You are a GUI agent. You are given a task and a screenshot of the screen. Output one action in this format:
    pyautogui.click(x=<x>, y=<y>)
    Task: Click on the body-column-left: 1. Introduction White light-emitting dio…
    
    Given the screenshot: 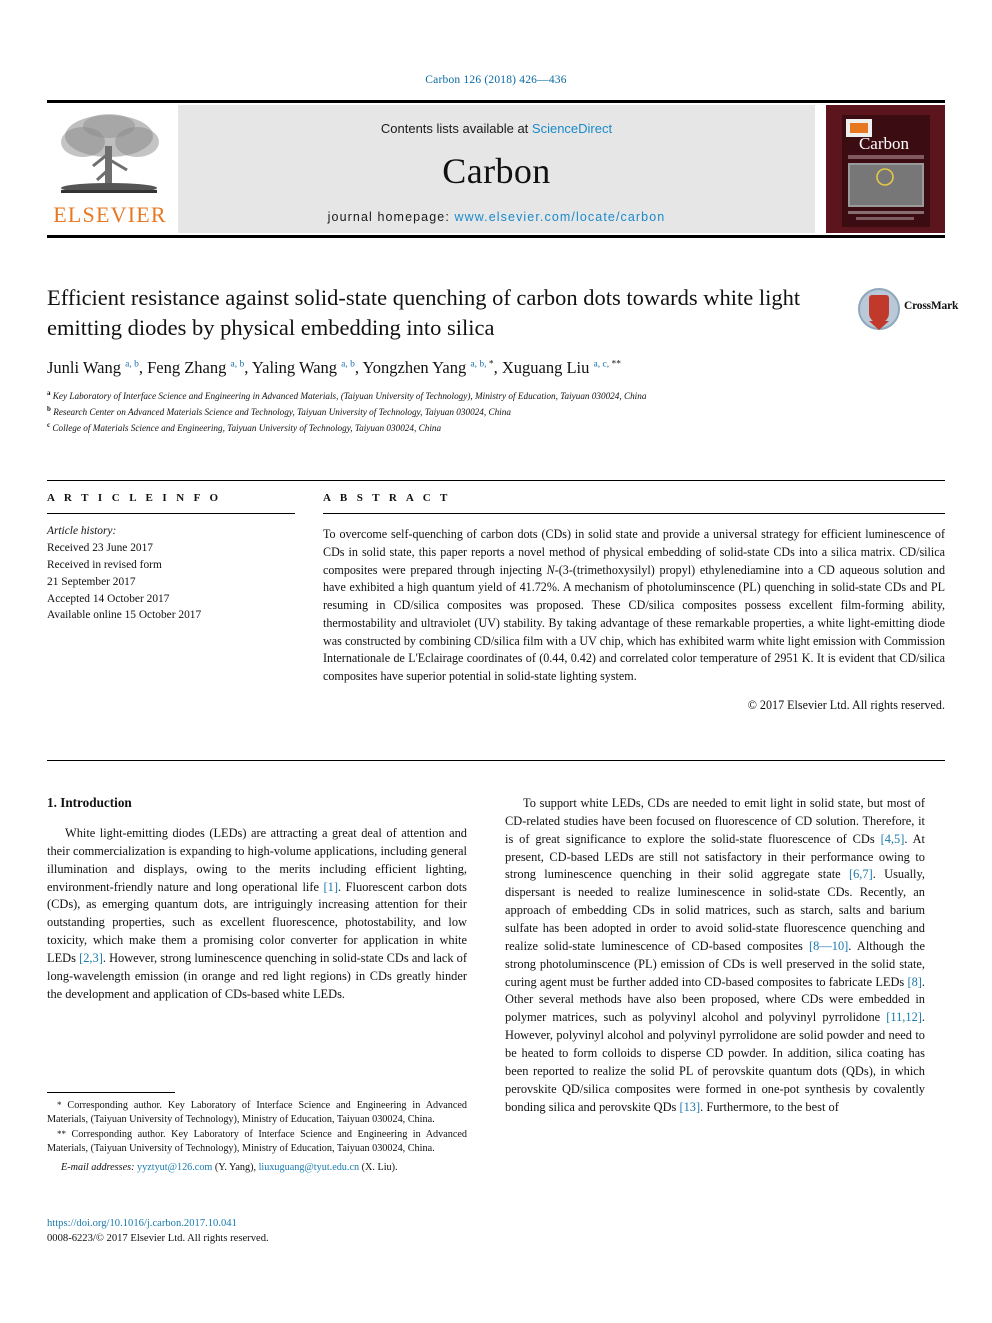 What is the action you would take?
    pyautogui.click(x=257, y=899)
    